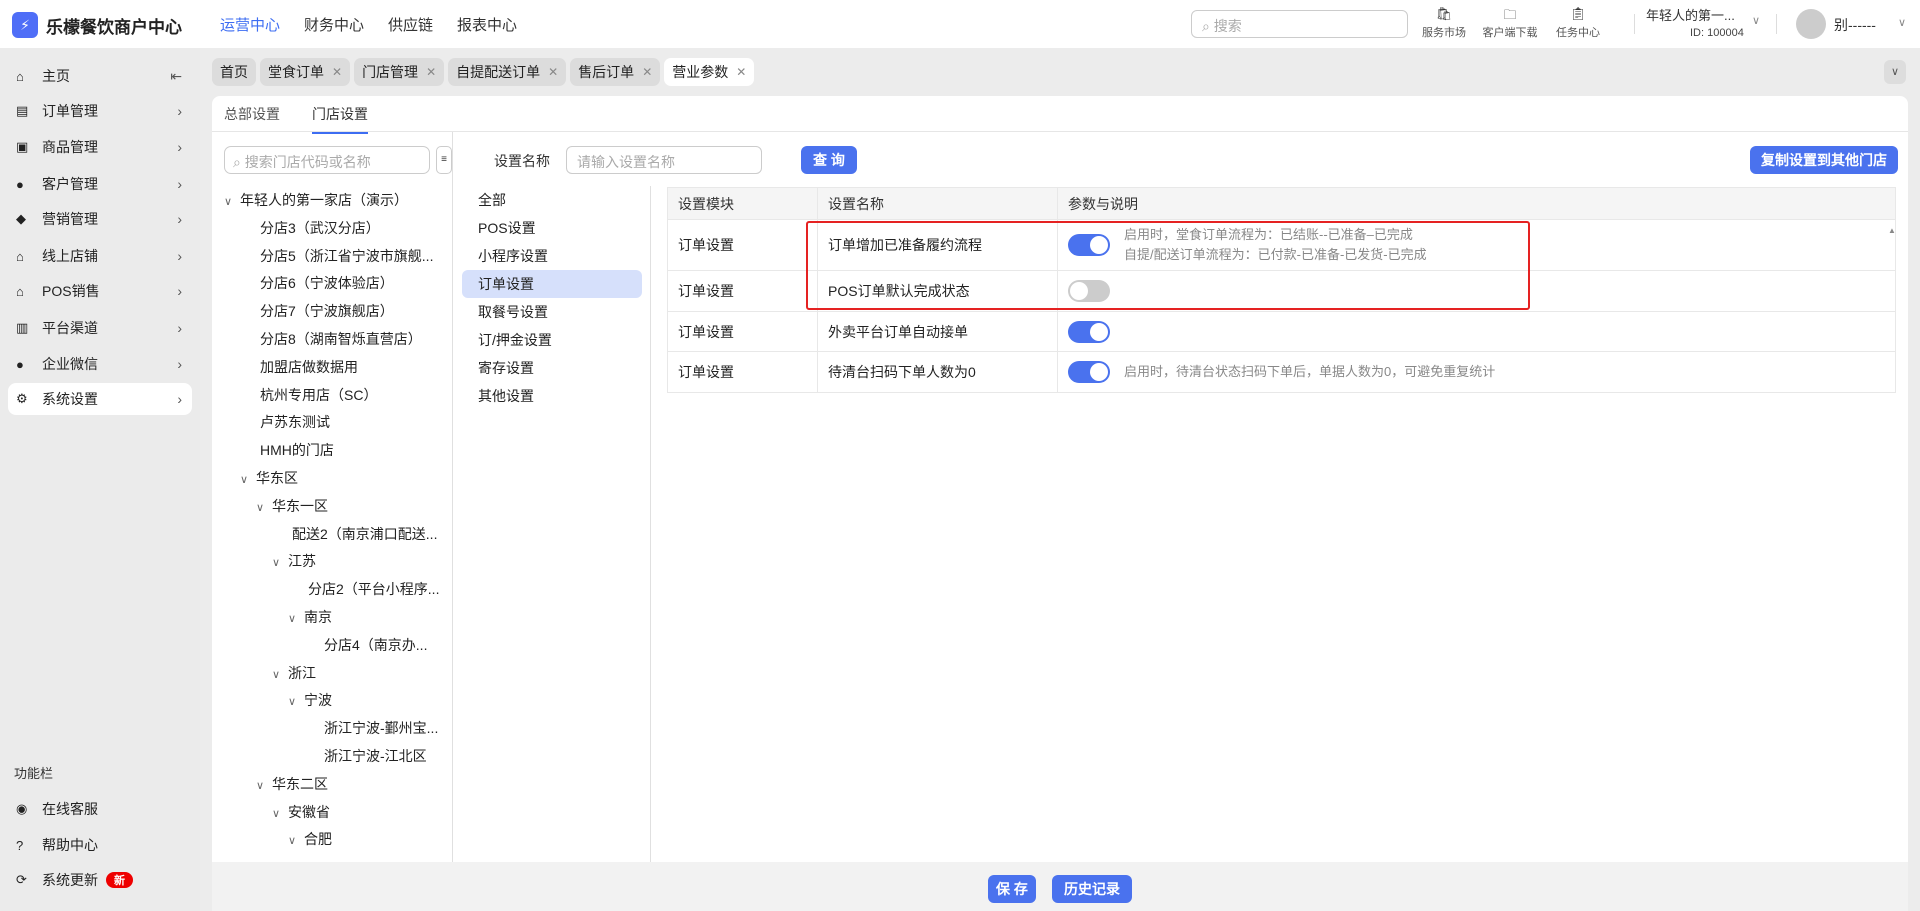 Image resolution: width=1920 pixels, height=911 pixels. I want to click on headset-icon: ◉, so click(22, 808).